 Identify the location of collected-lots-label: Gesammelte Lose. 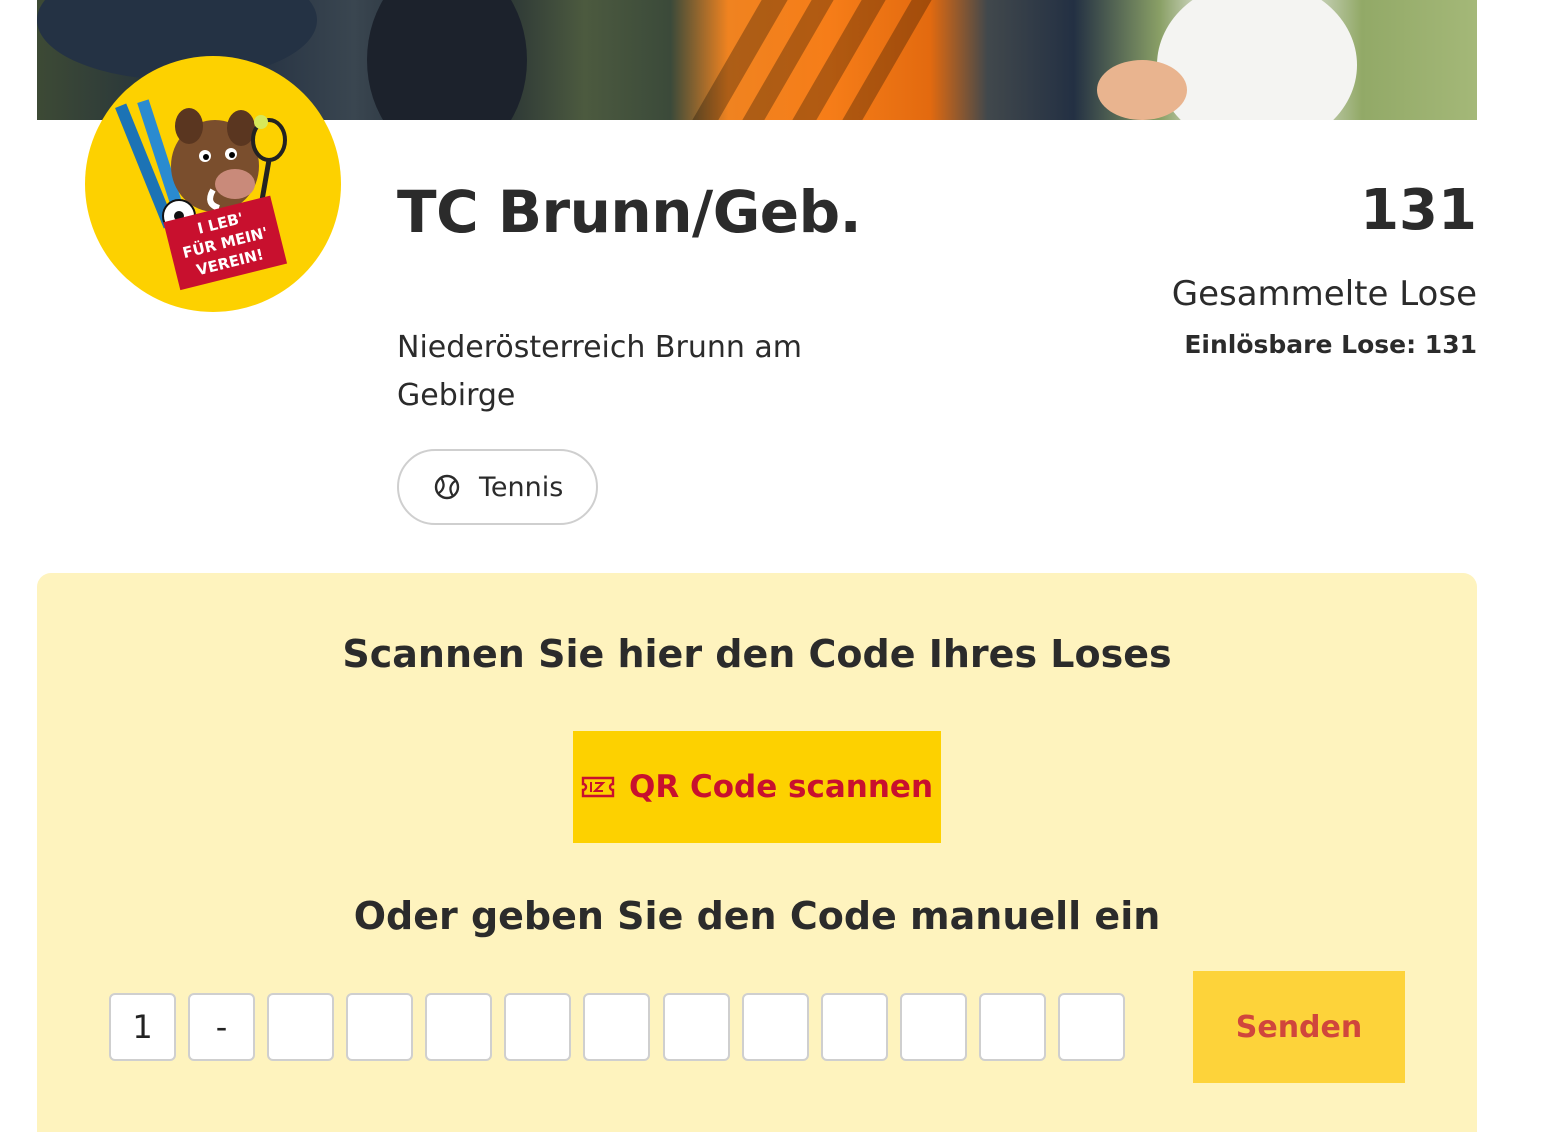
(1324, 294).